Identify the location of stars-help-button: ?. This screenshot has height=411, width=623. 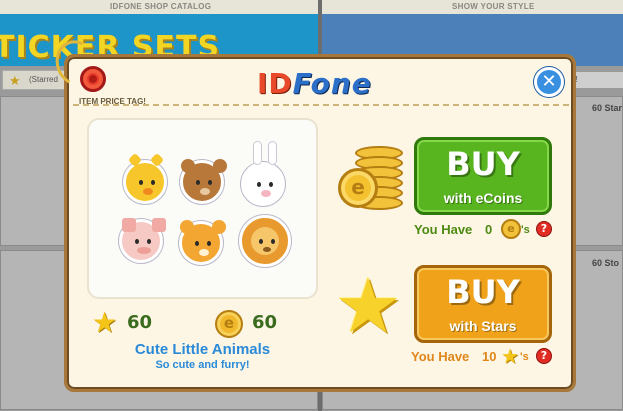
(544, 356).